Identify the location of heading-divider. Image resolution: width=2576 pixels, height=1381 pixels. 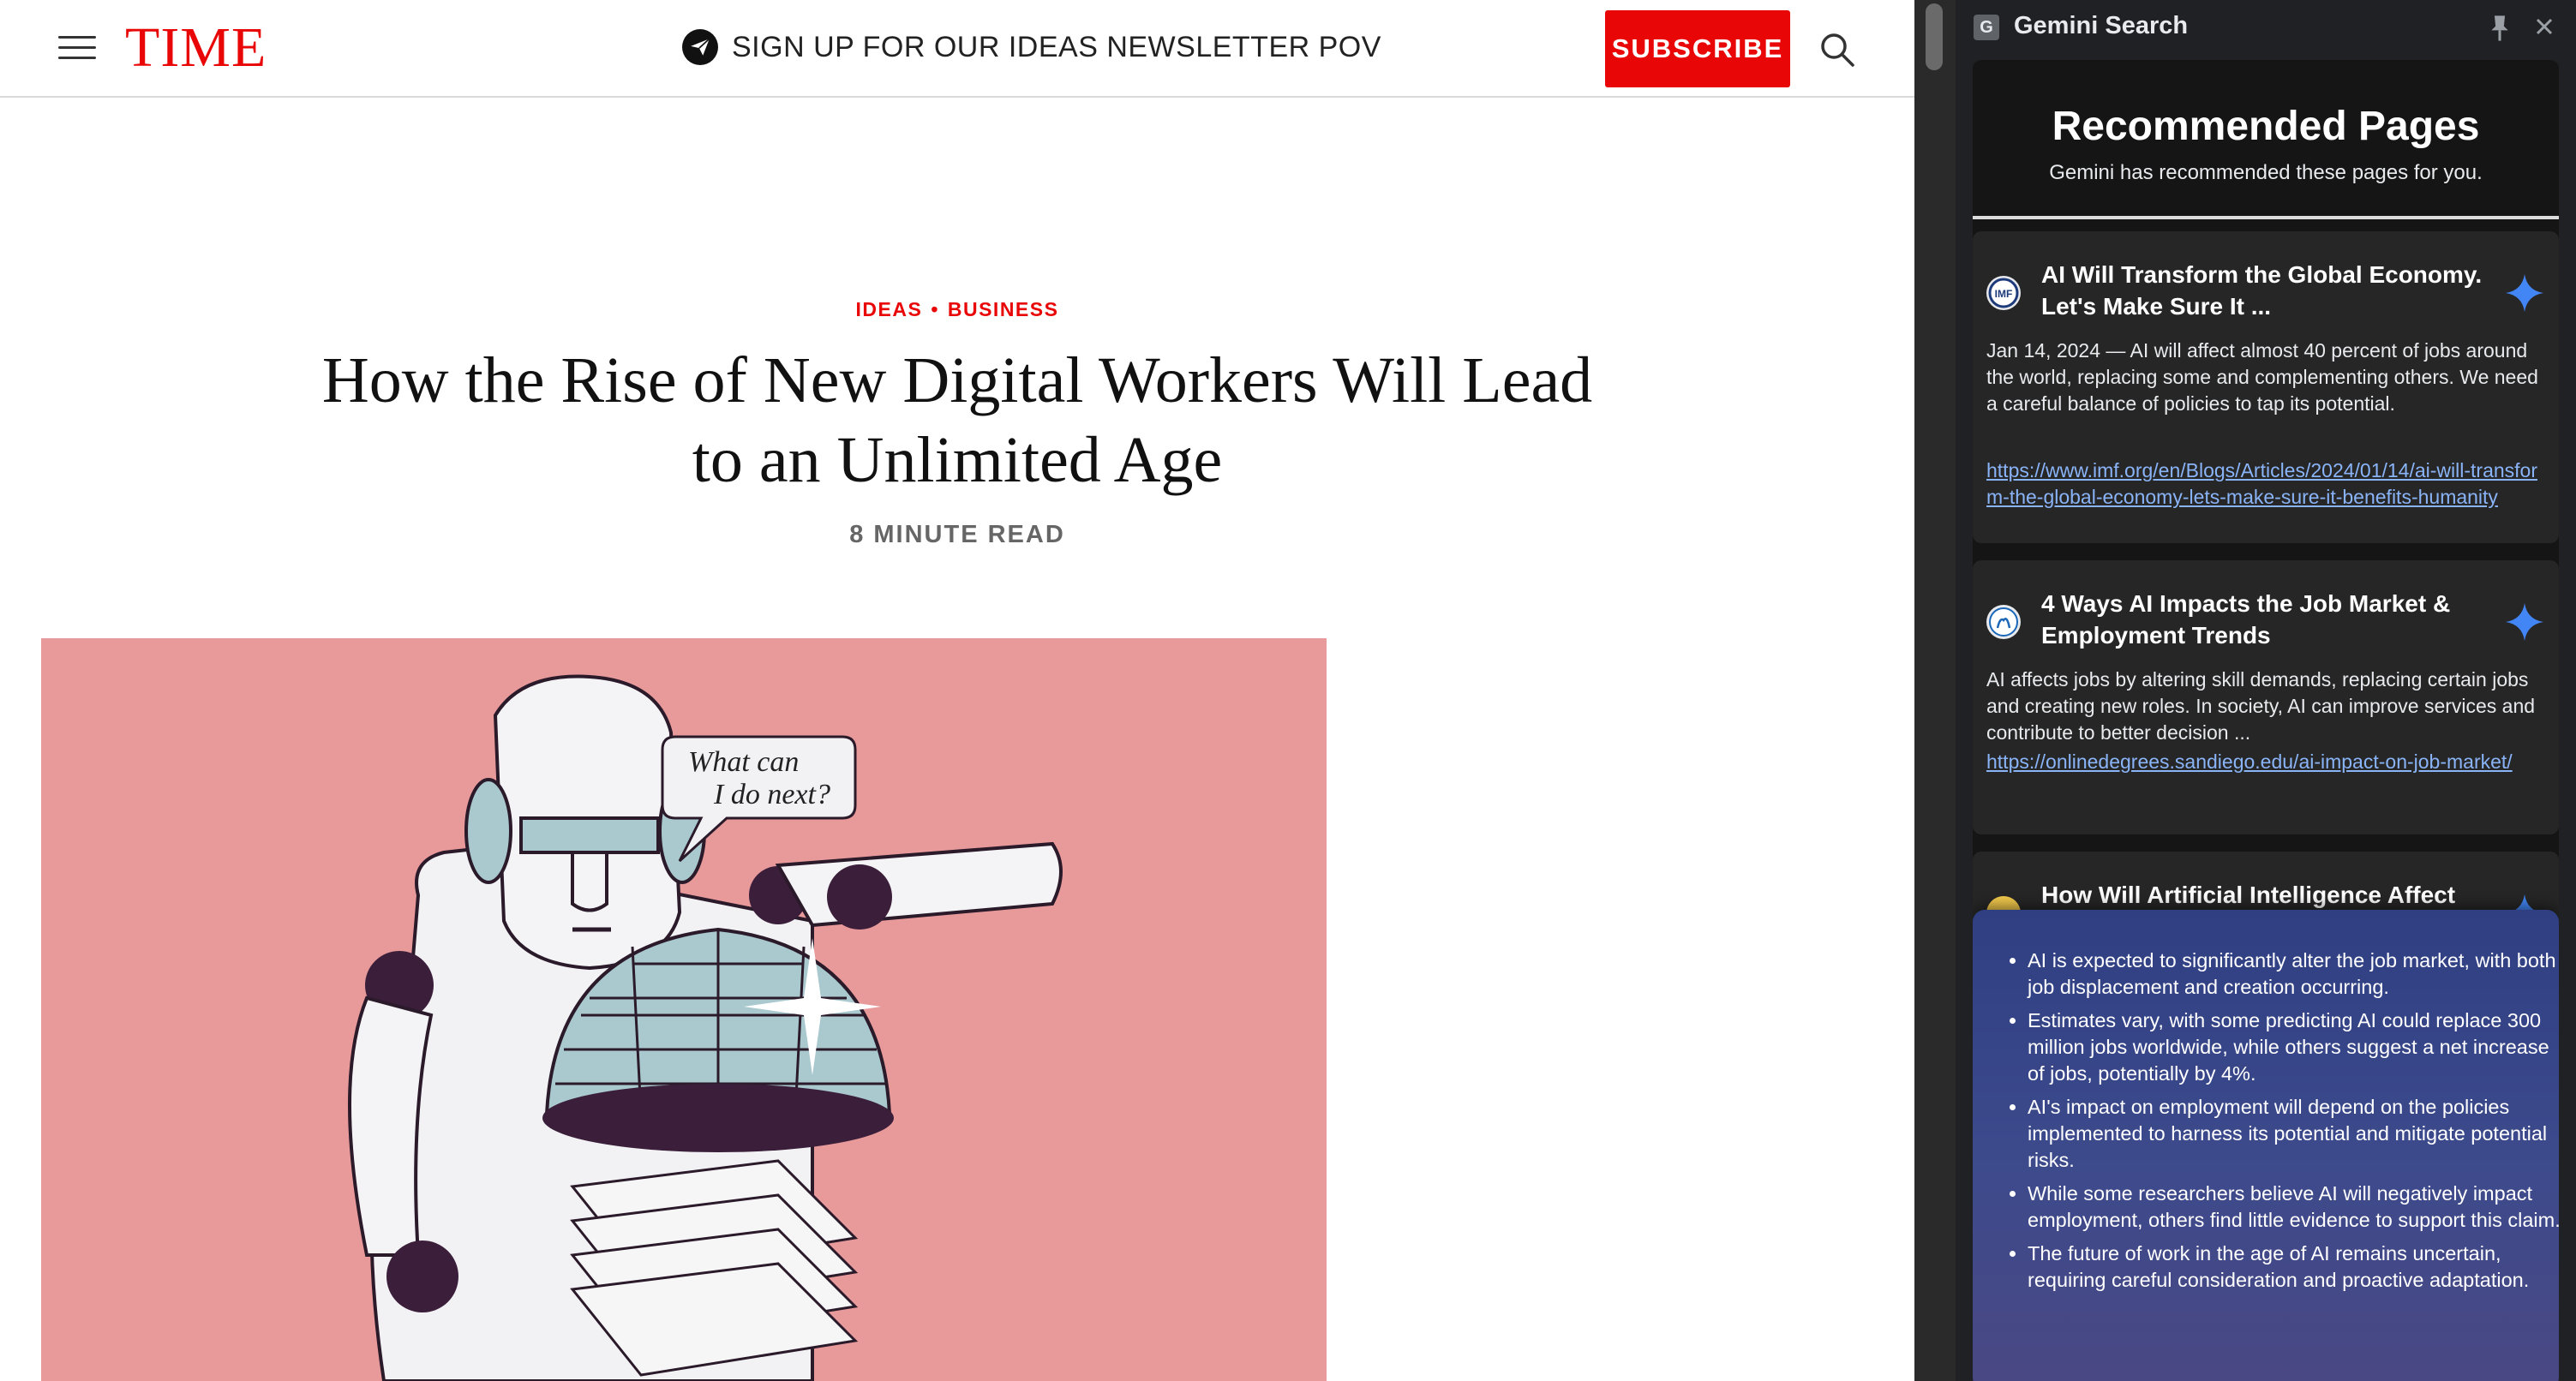
(2266, 217).